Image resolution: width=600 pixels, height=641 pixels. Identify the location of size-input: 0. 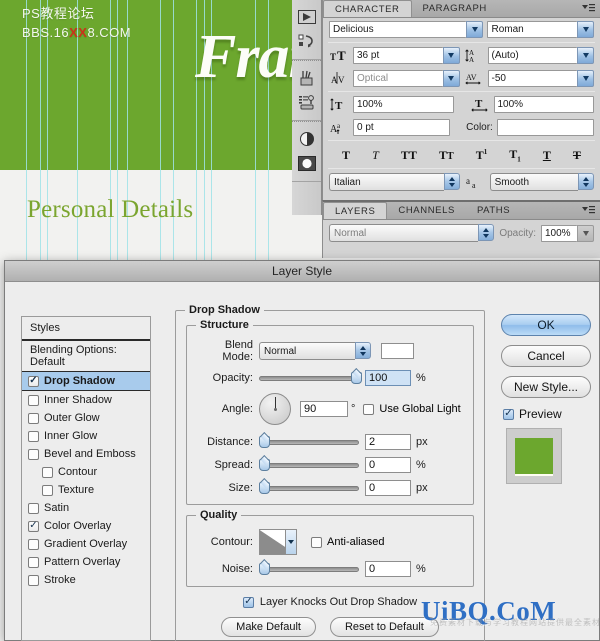
(388, 488).